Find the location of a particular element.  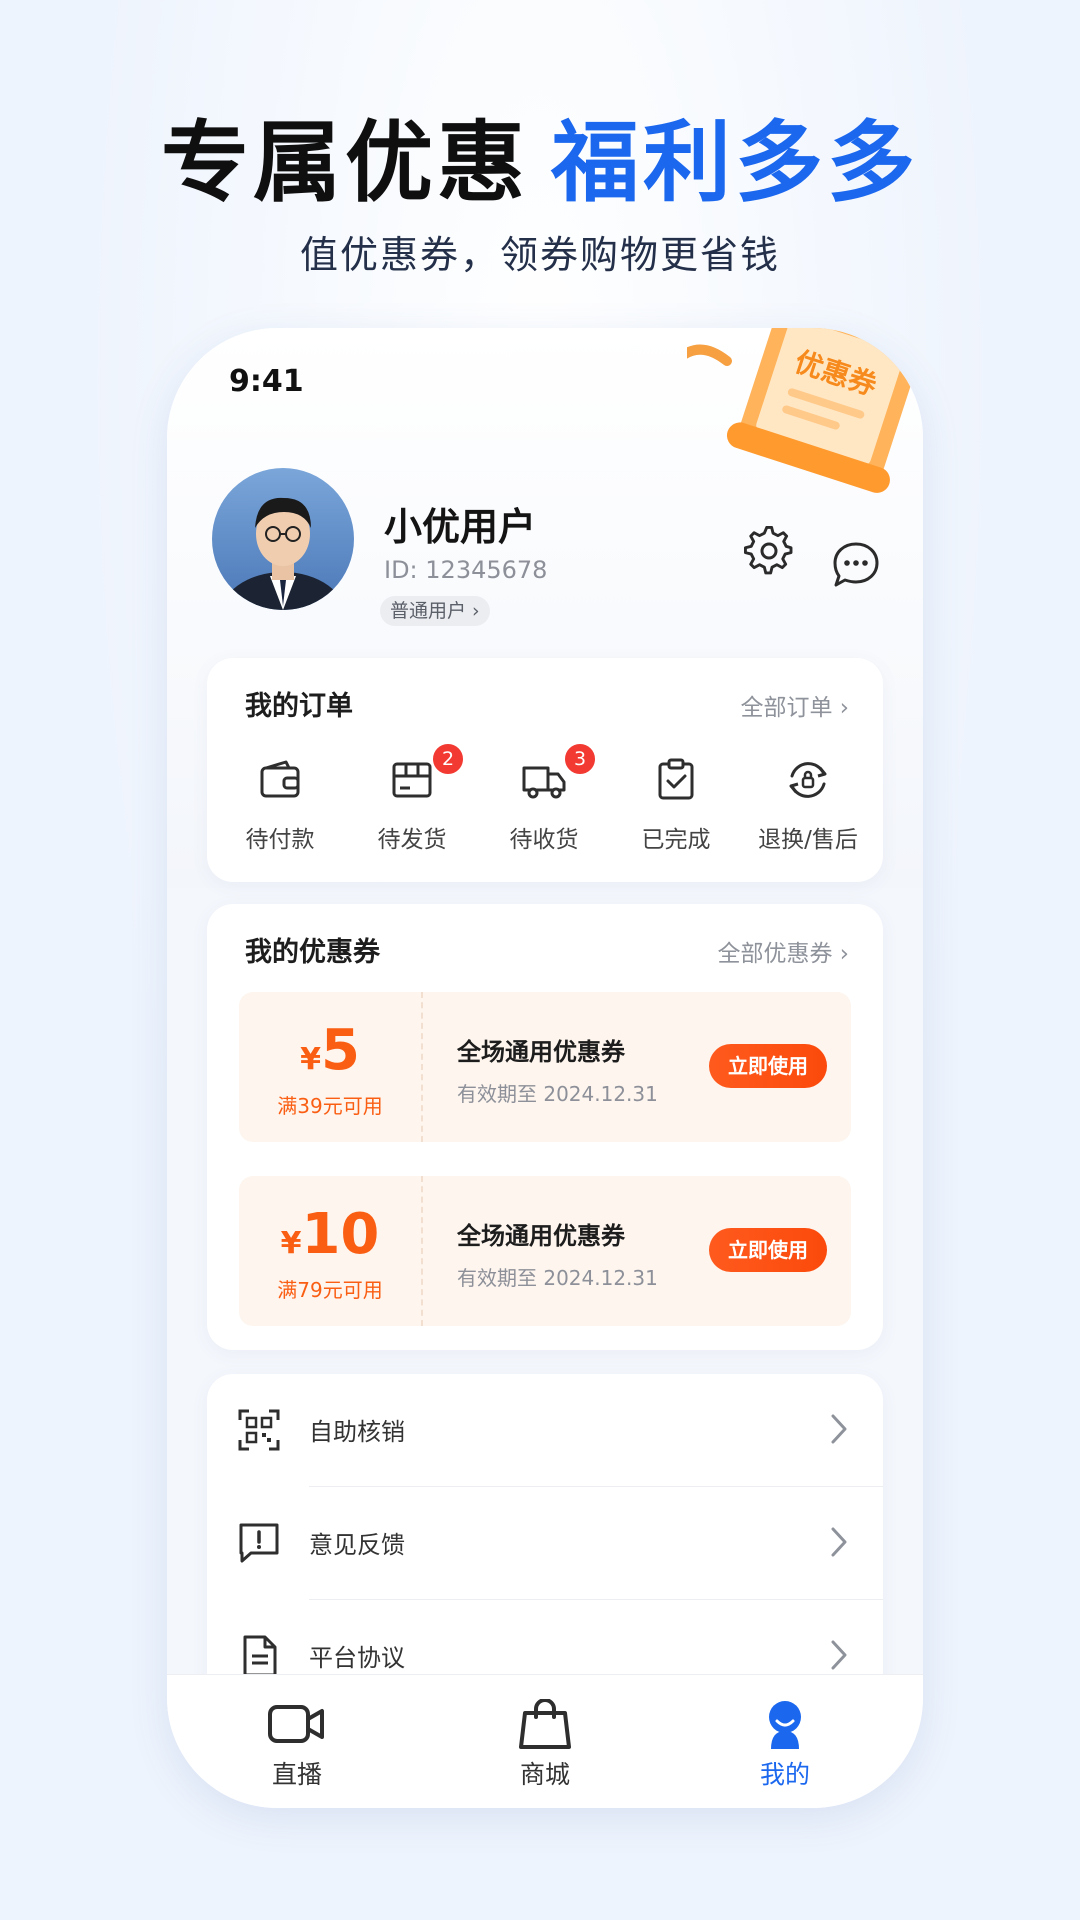

all-coupons-link: 全部优惠券 › is located at coordinates (783, 951).